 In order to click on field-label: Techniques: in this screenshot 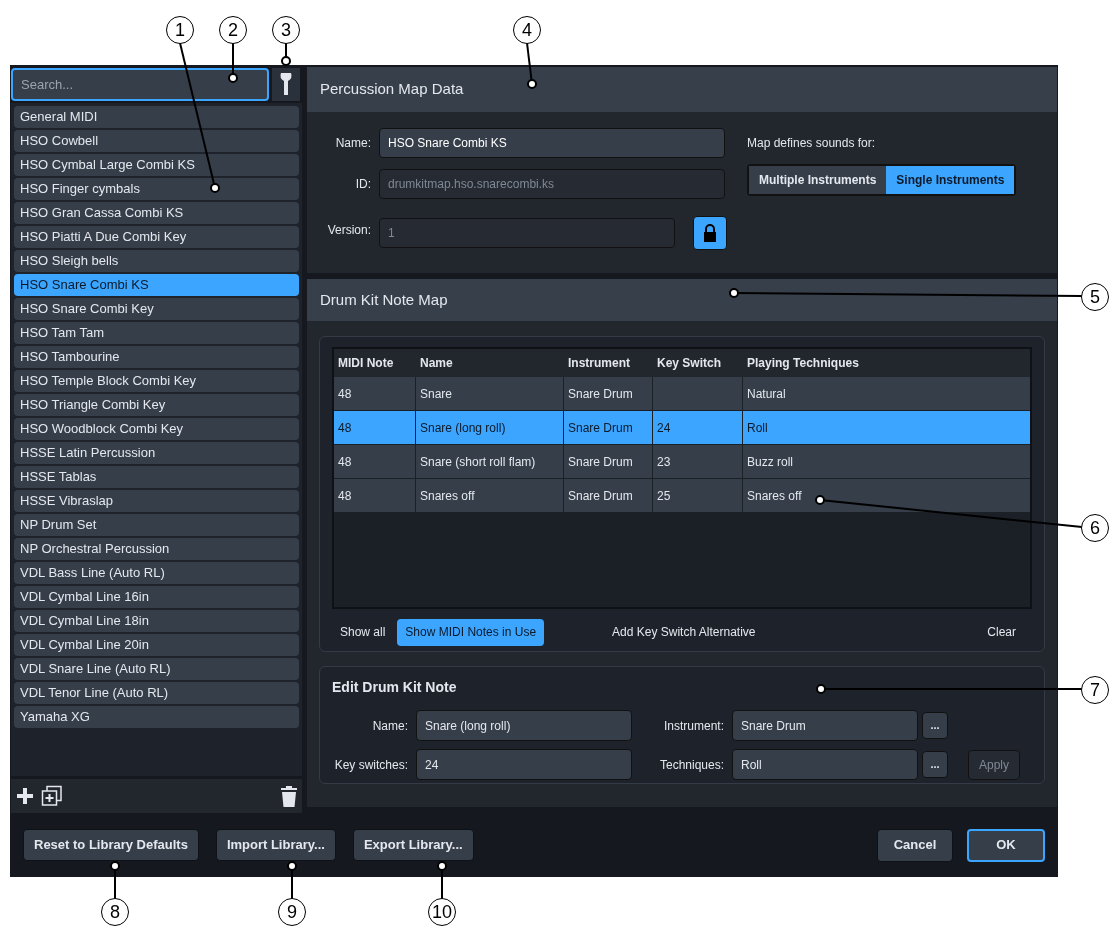, I will do `click(691, 765)`.